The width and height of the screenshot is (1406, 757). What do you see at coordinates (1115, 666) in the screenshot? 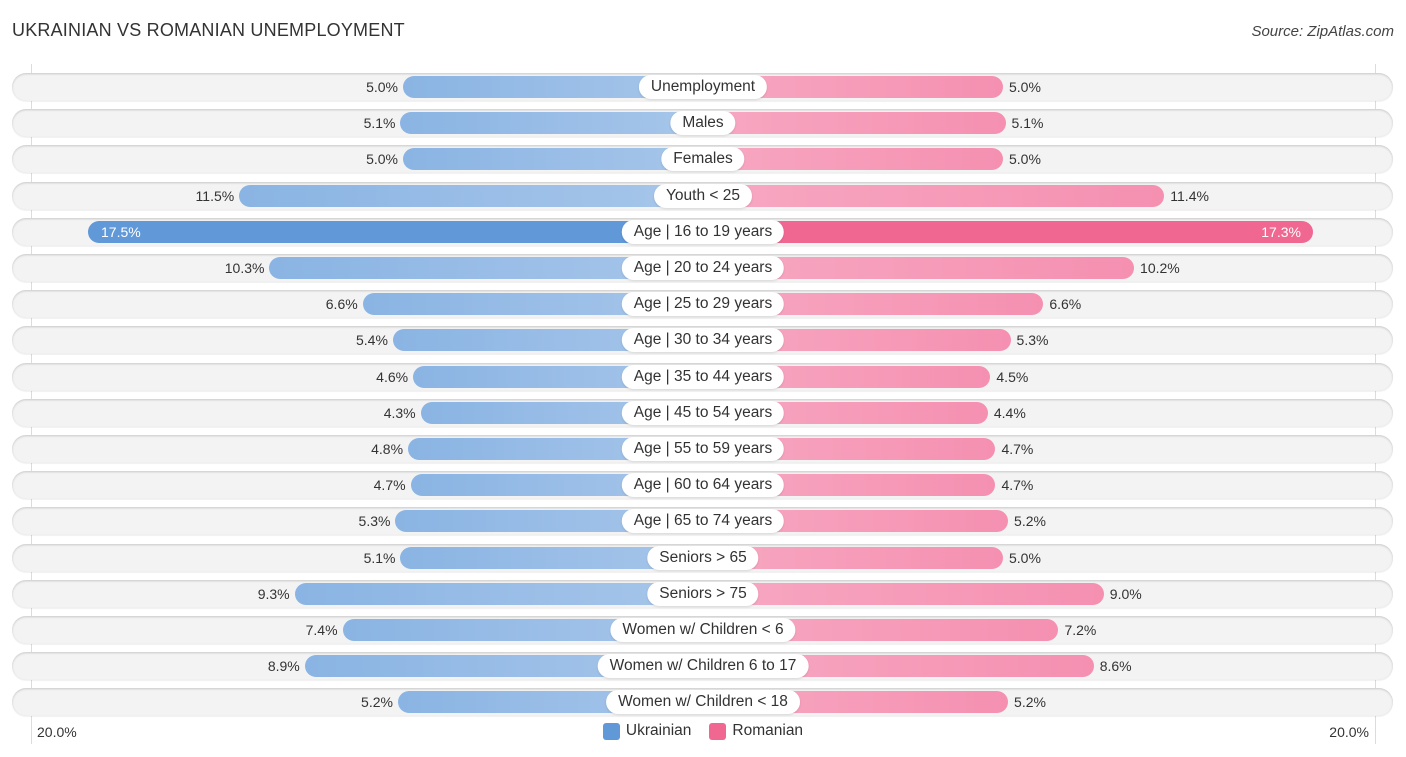
I see `value-label-romanian: 8.6%` at bounding box center [1115, 666].